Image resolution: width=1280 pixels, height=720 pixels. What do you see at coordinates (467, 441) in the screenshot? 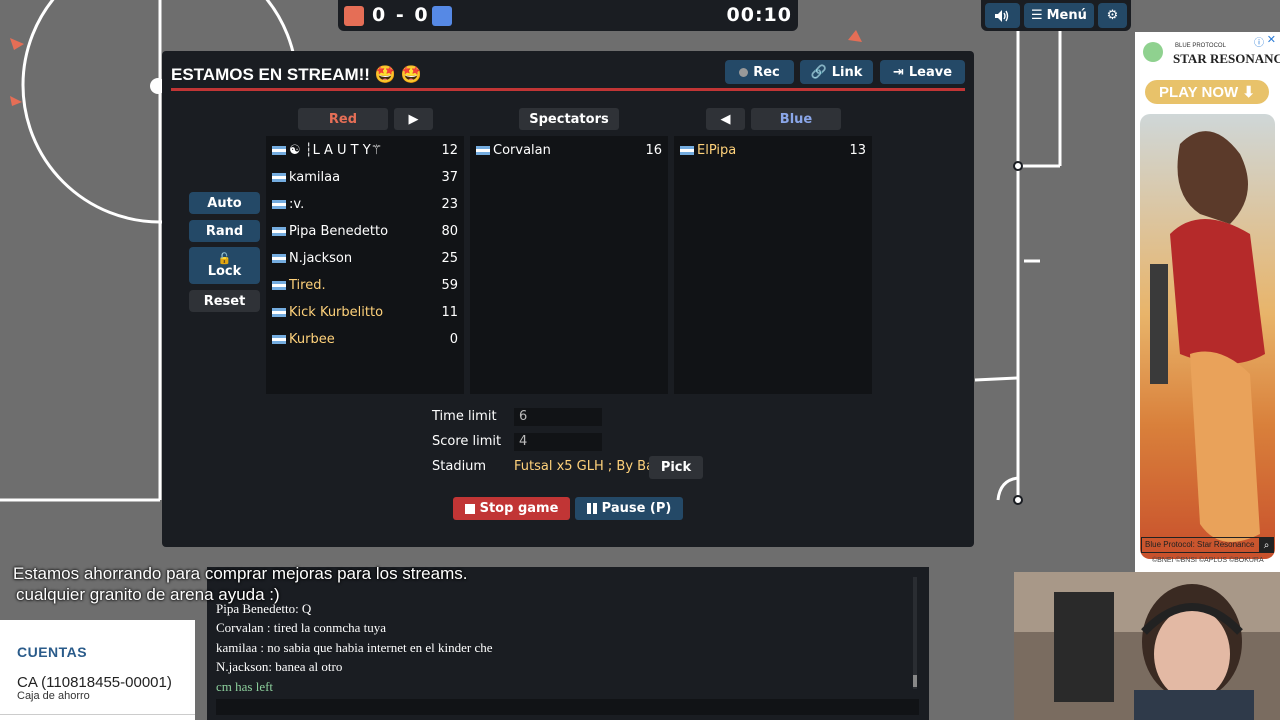
I see `score-limit-label: Score limit` at bounding box center [467, 441].